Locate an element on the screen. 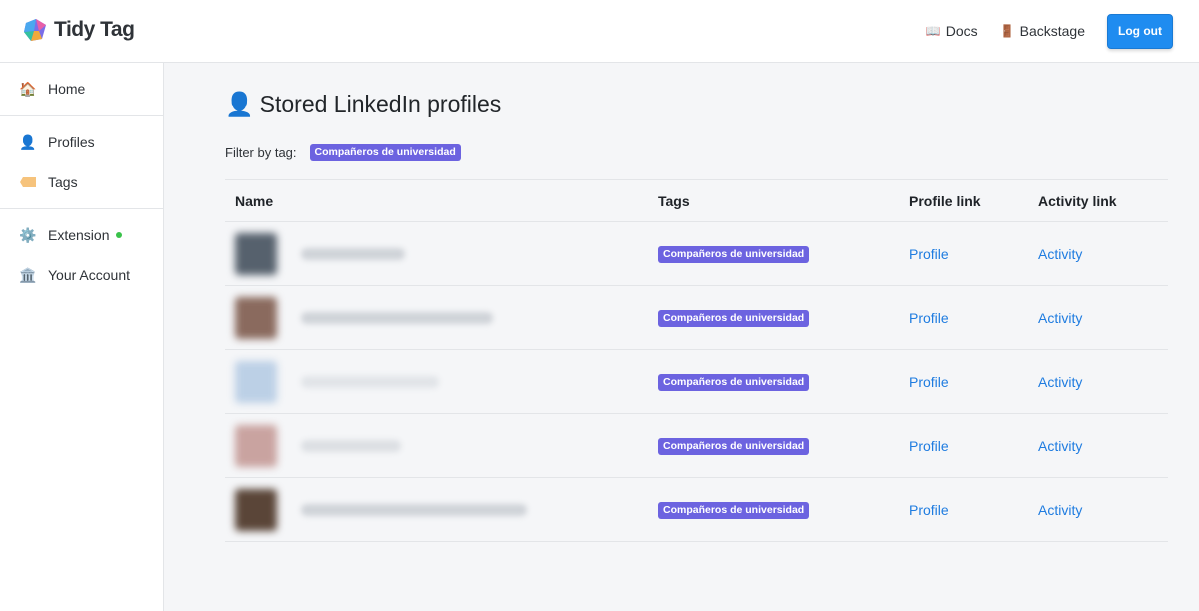 The image size is (1199, 611). door-icon: 🚪 is located at coordinates (1007, 31).